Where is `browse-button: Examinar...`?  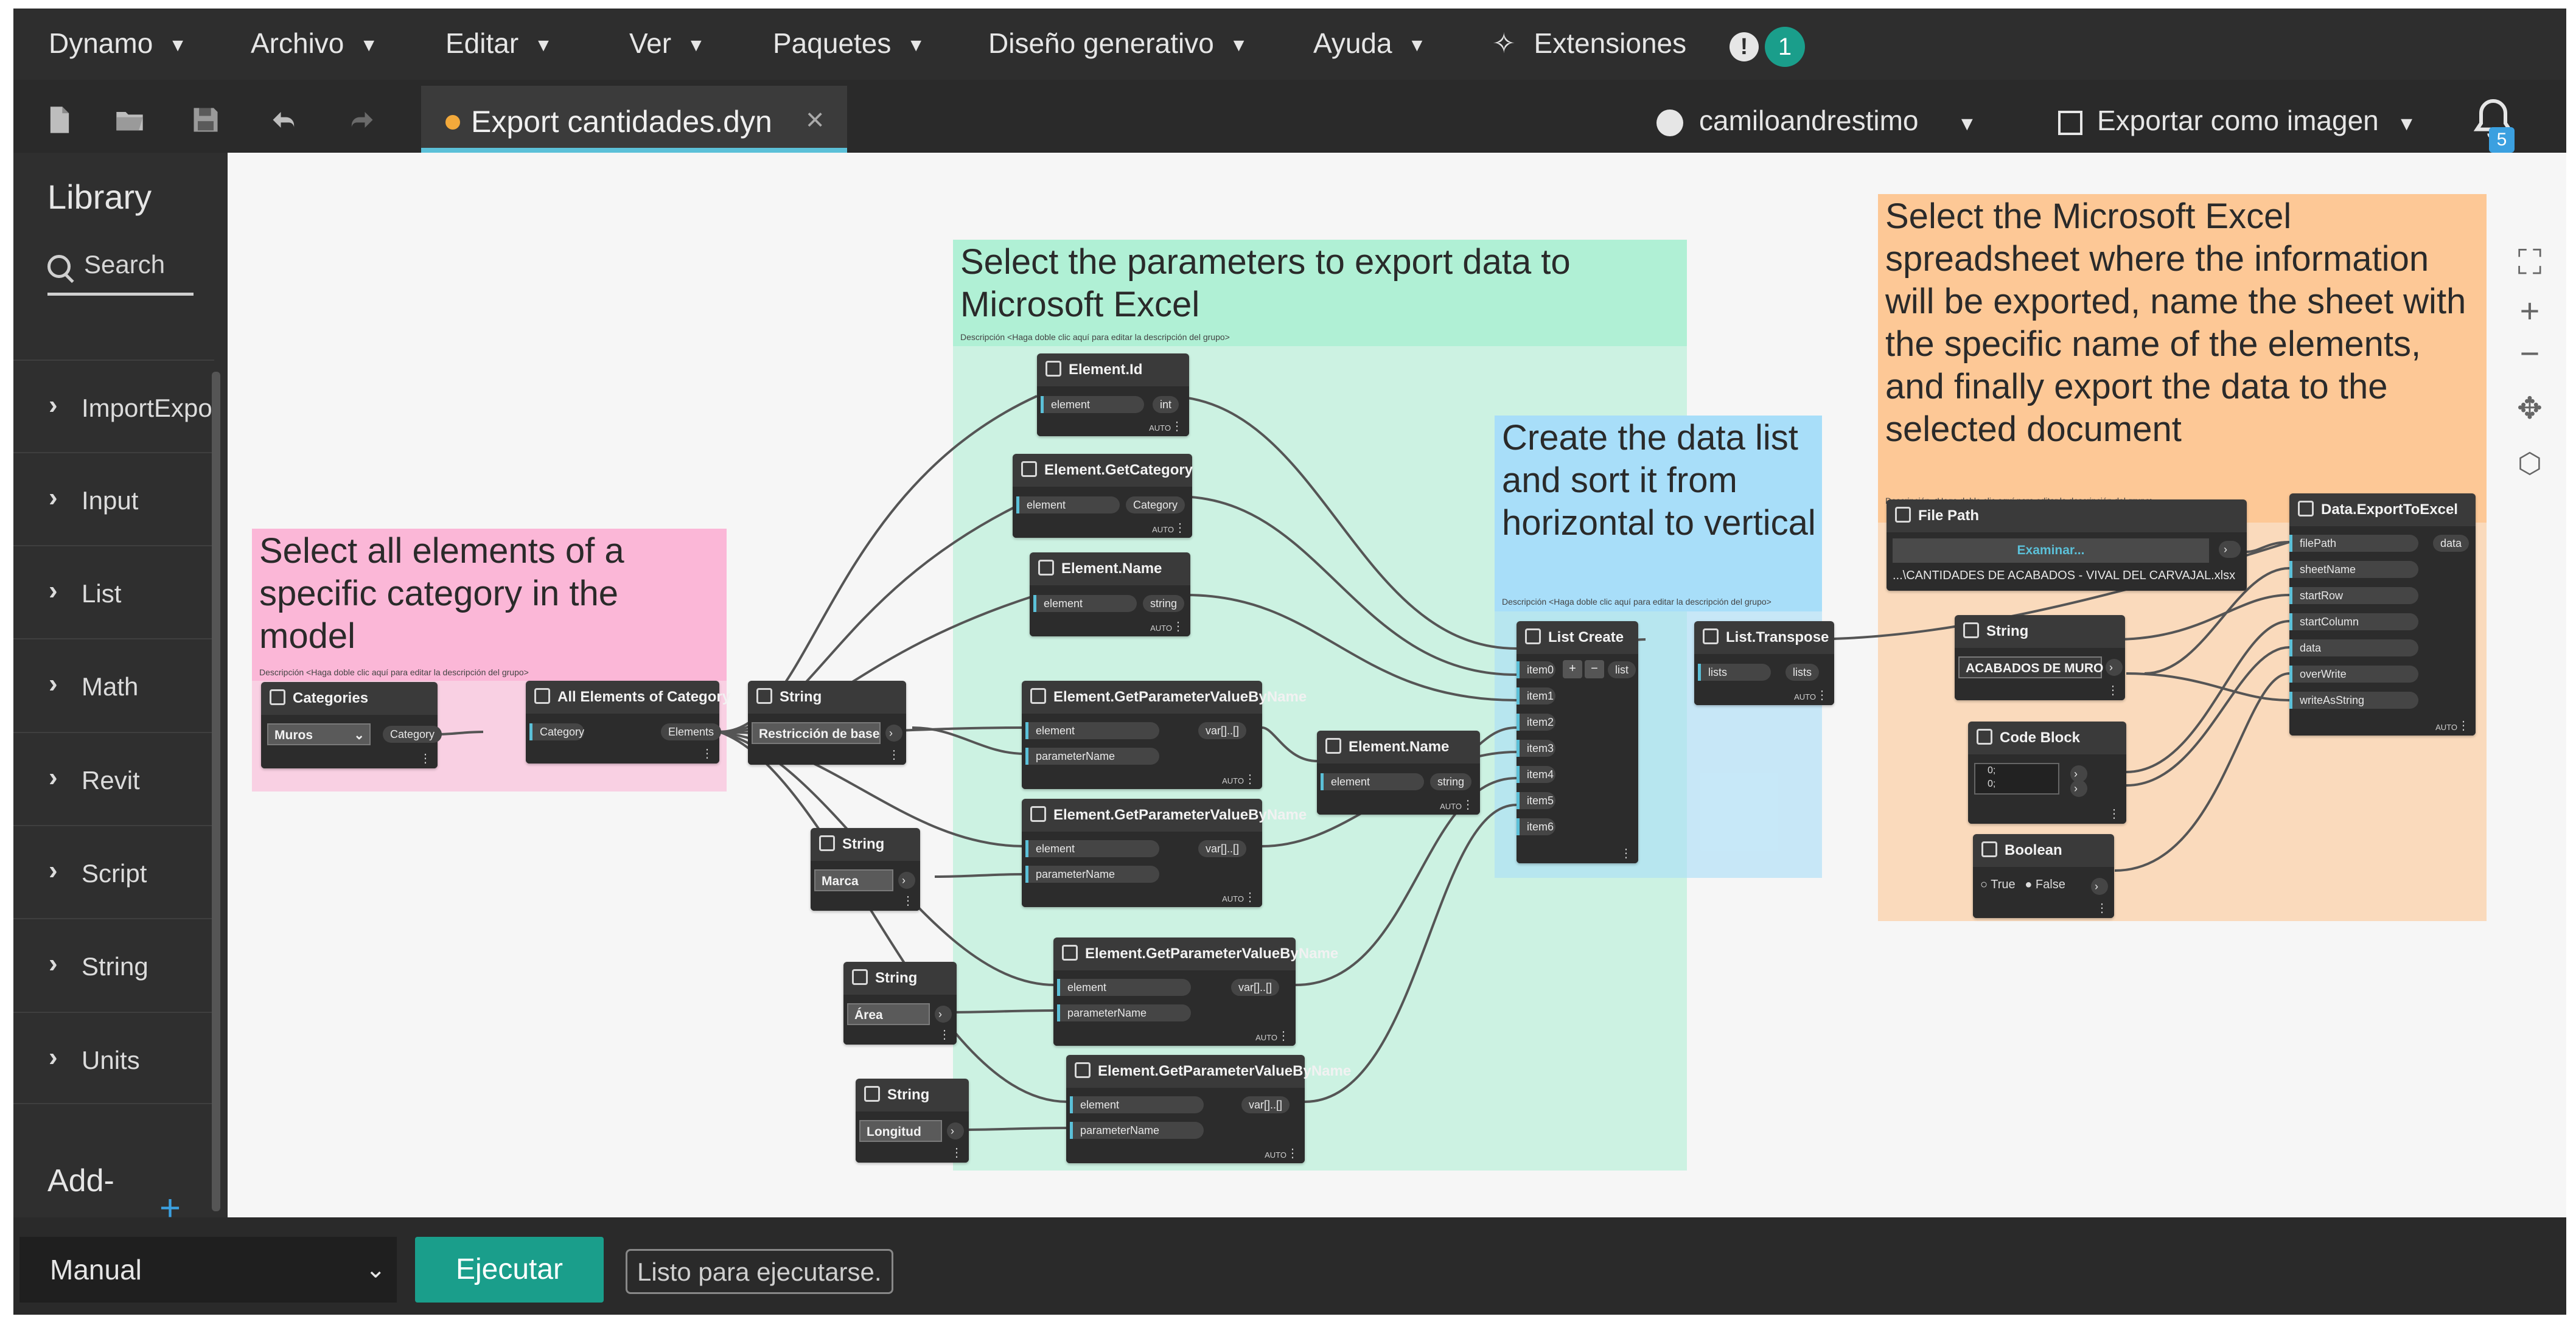 browse-button: Examinar... is located at coordinates (2051, 550).